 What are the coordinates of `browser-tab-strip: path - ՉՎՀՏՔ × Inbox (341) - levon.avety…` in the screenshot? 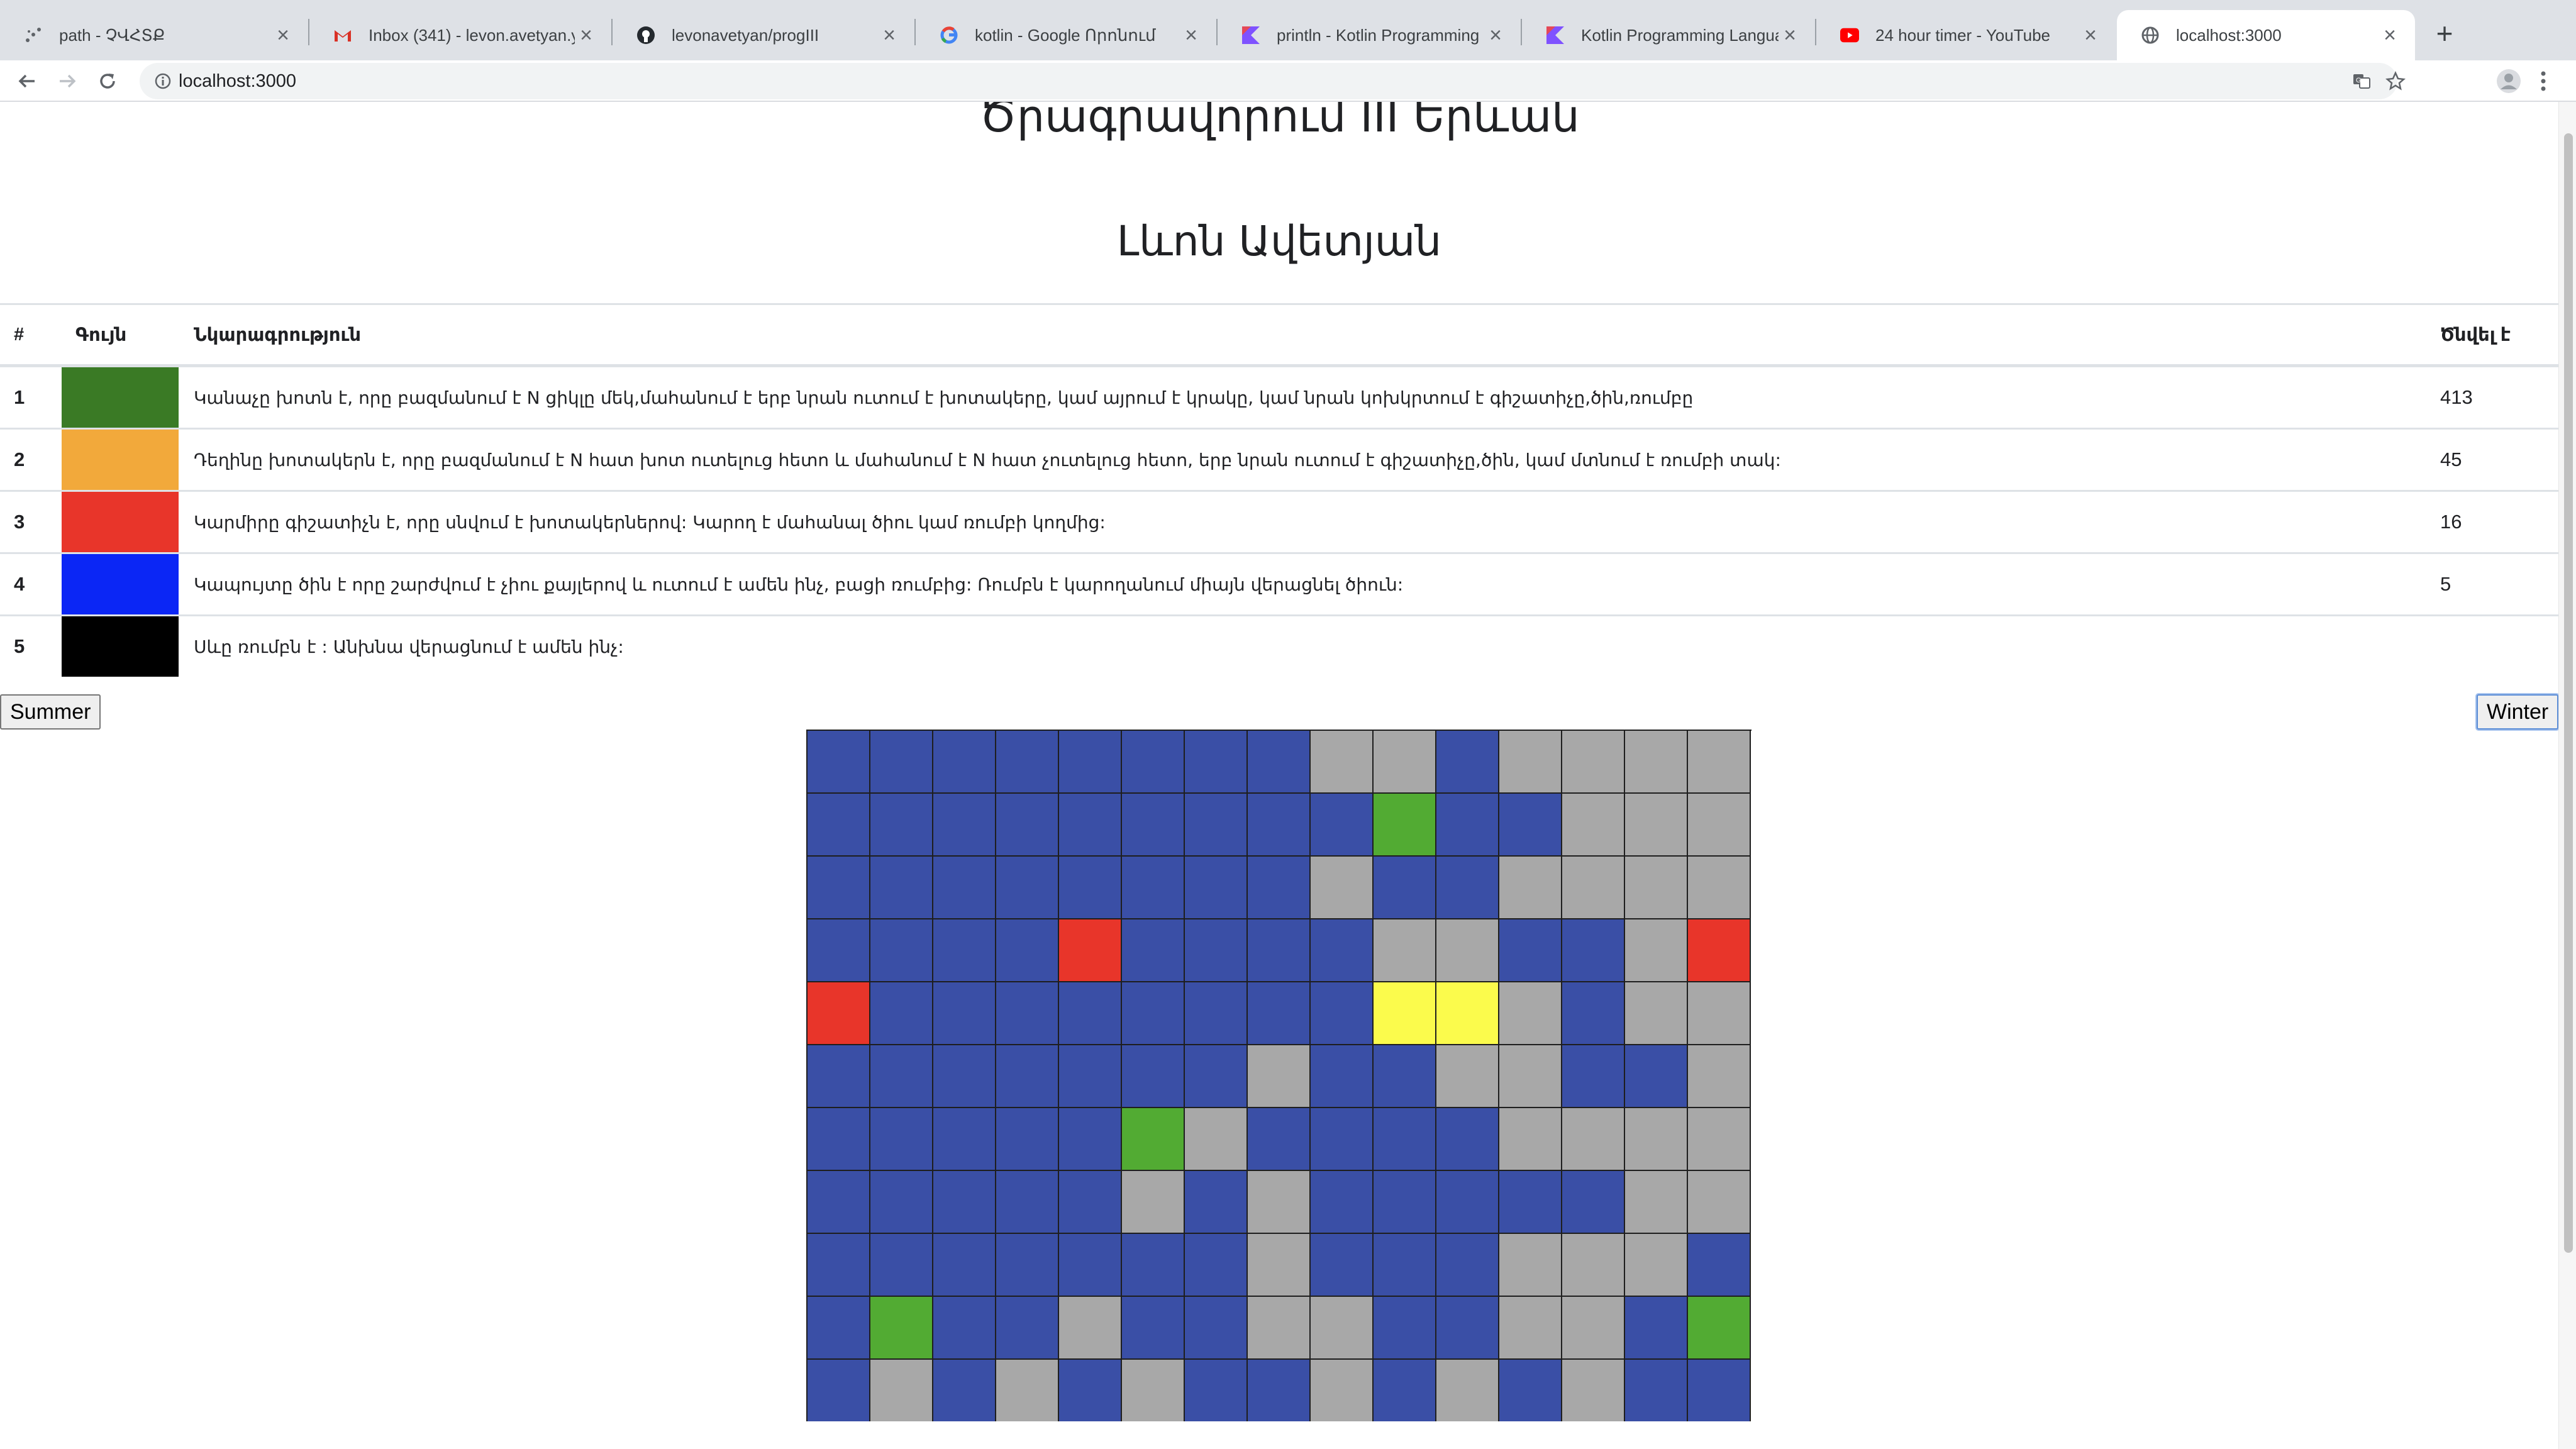 It's located at (1288, 30).